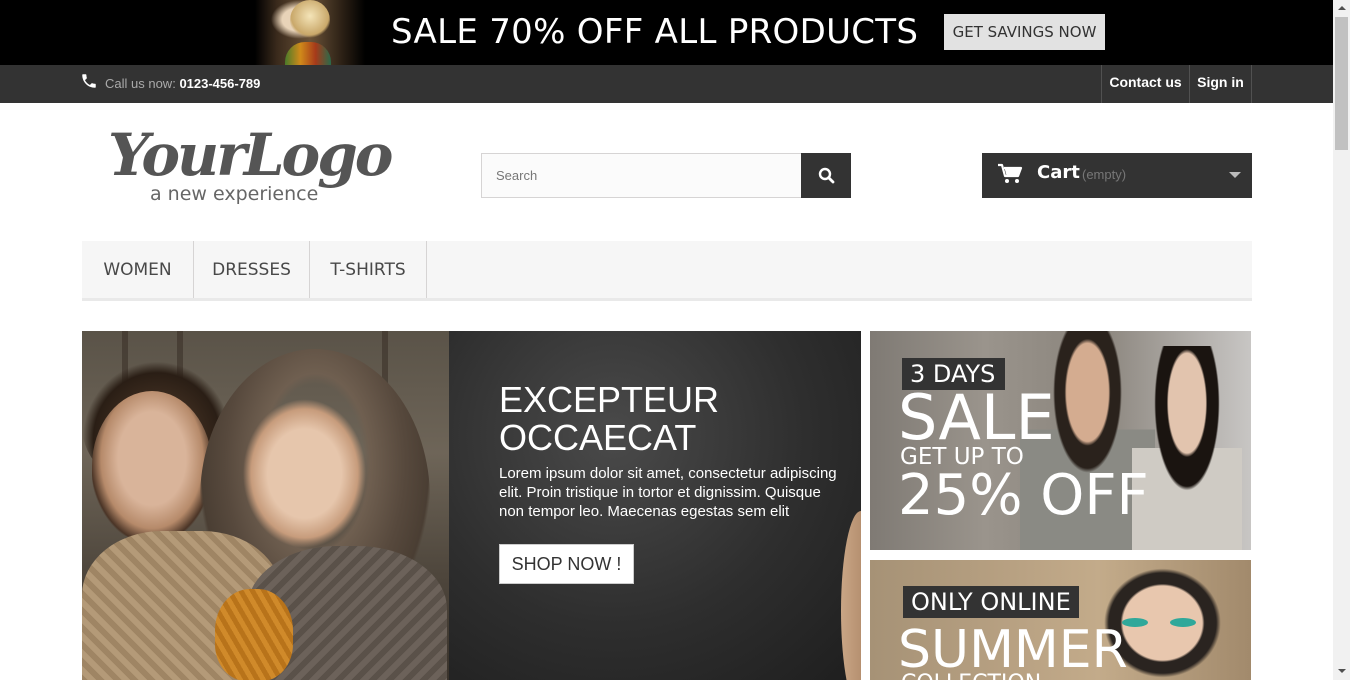 The height and width of the screenshot is (680, 1350). What do you see at coordinates (991, 602) in the screenshot?
I see `summer-banner-tag: ONLY ONLINE` at bounding box center [991, 602].